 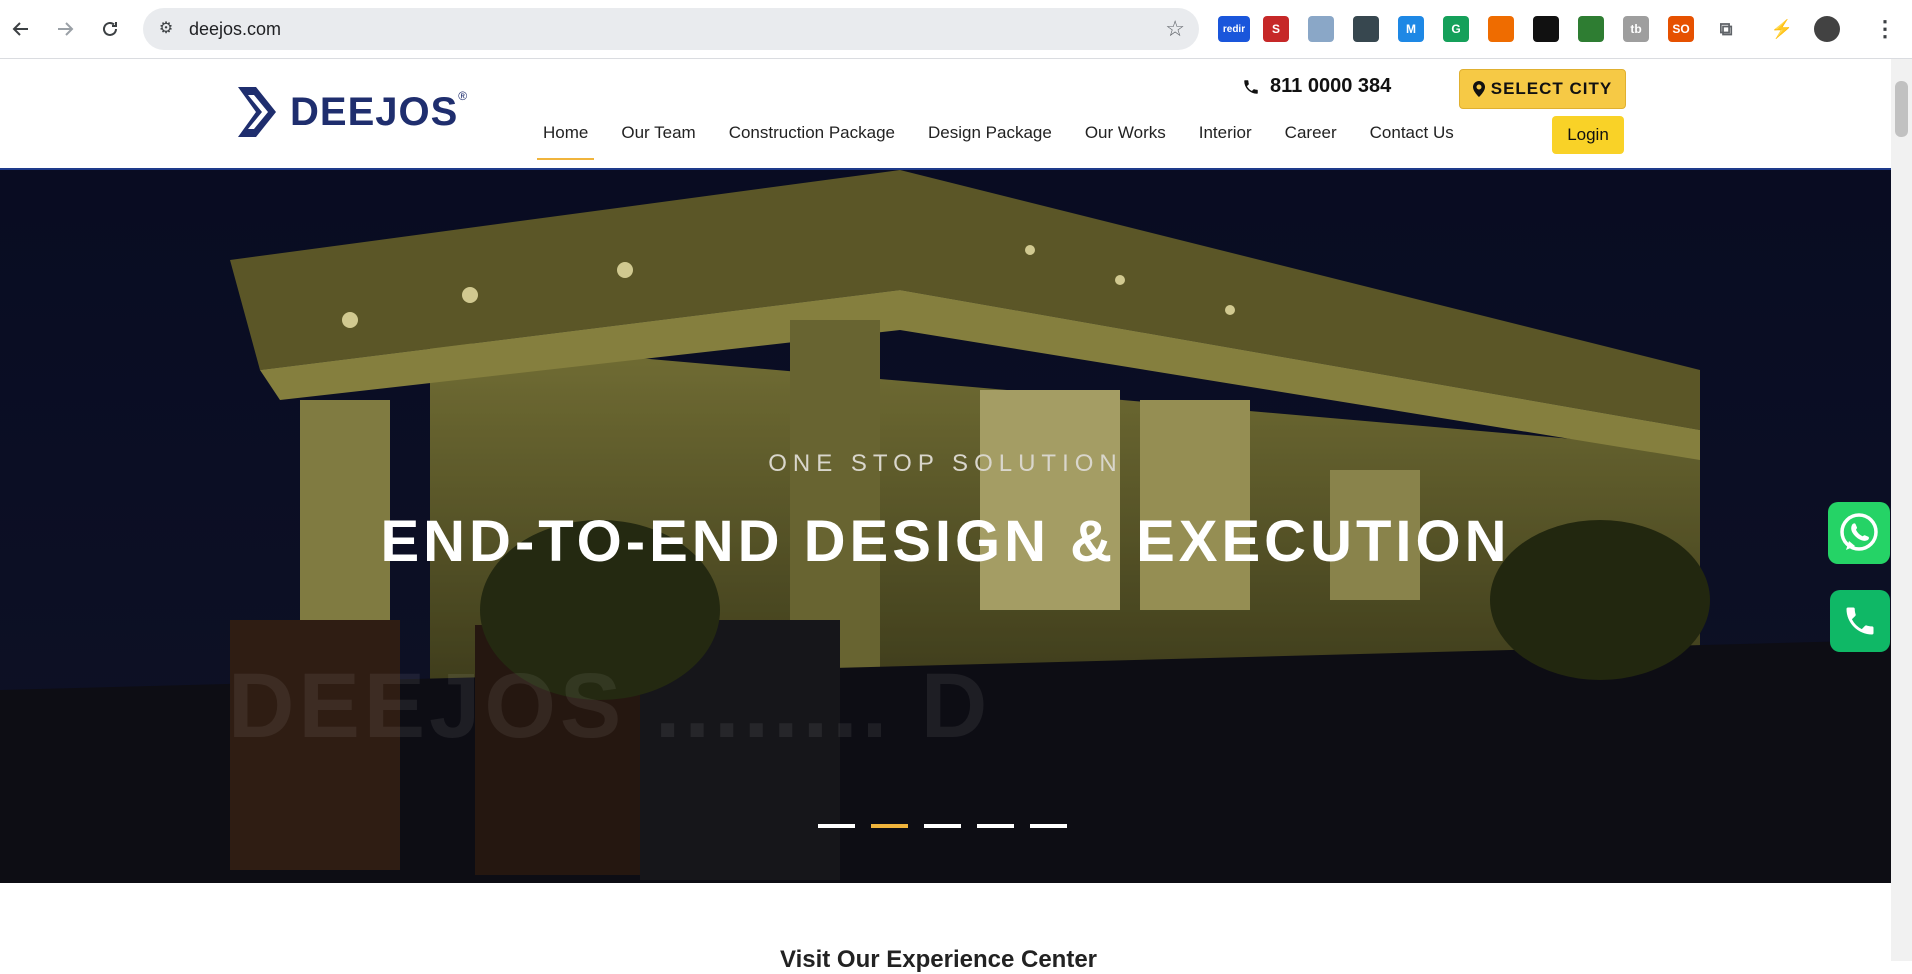 I want to click on nav-construction-package: Construction Package, so click(x=812, y=133).